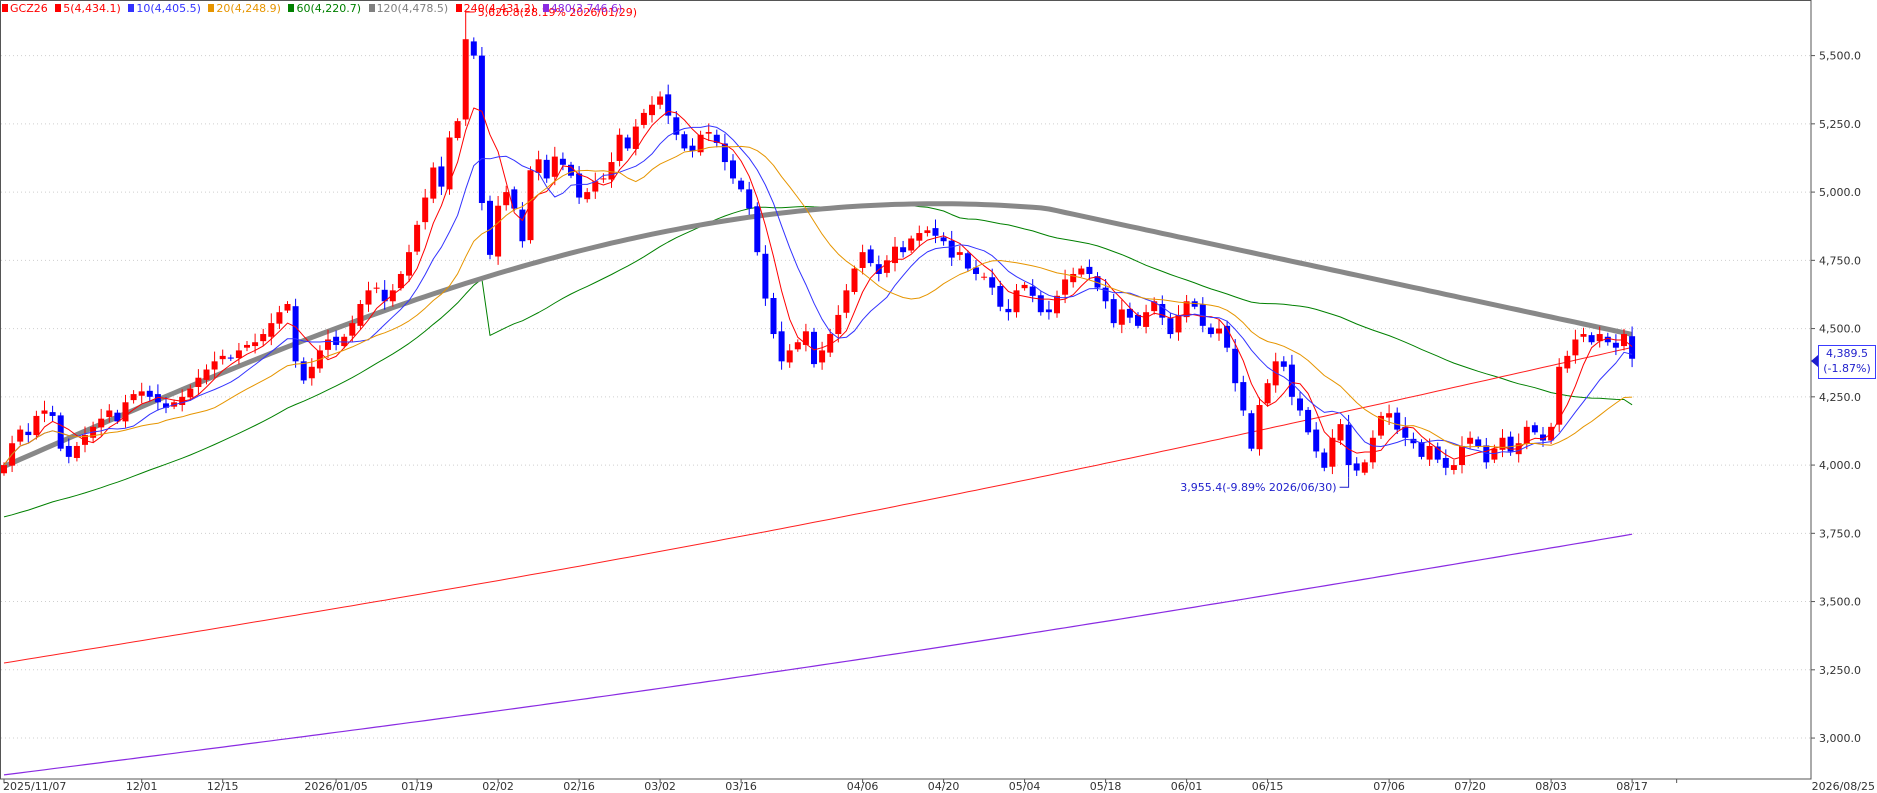 This screenshot has height=793, width=1877. What do you see at coordinates (1025, 786) in the screenshot?
I see `x-tick-label: 05/04` at bounding box center [1025, 786].